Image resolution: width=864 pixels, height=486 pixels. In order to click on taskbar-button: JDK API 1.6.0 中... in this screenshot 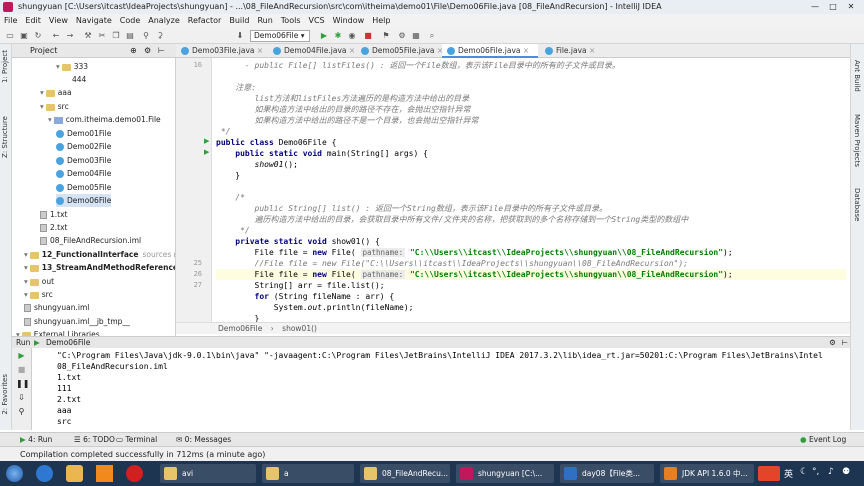, I will do `click(707, 473)`.